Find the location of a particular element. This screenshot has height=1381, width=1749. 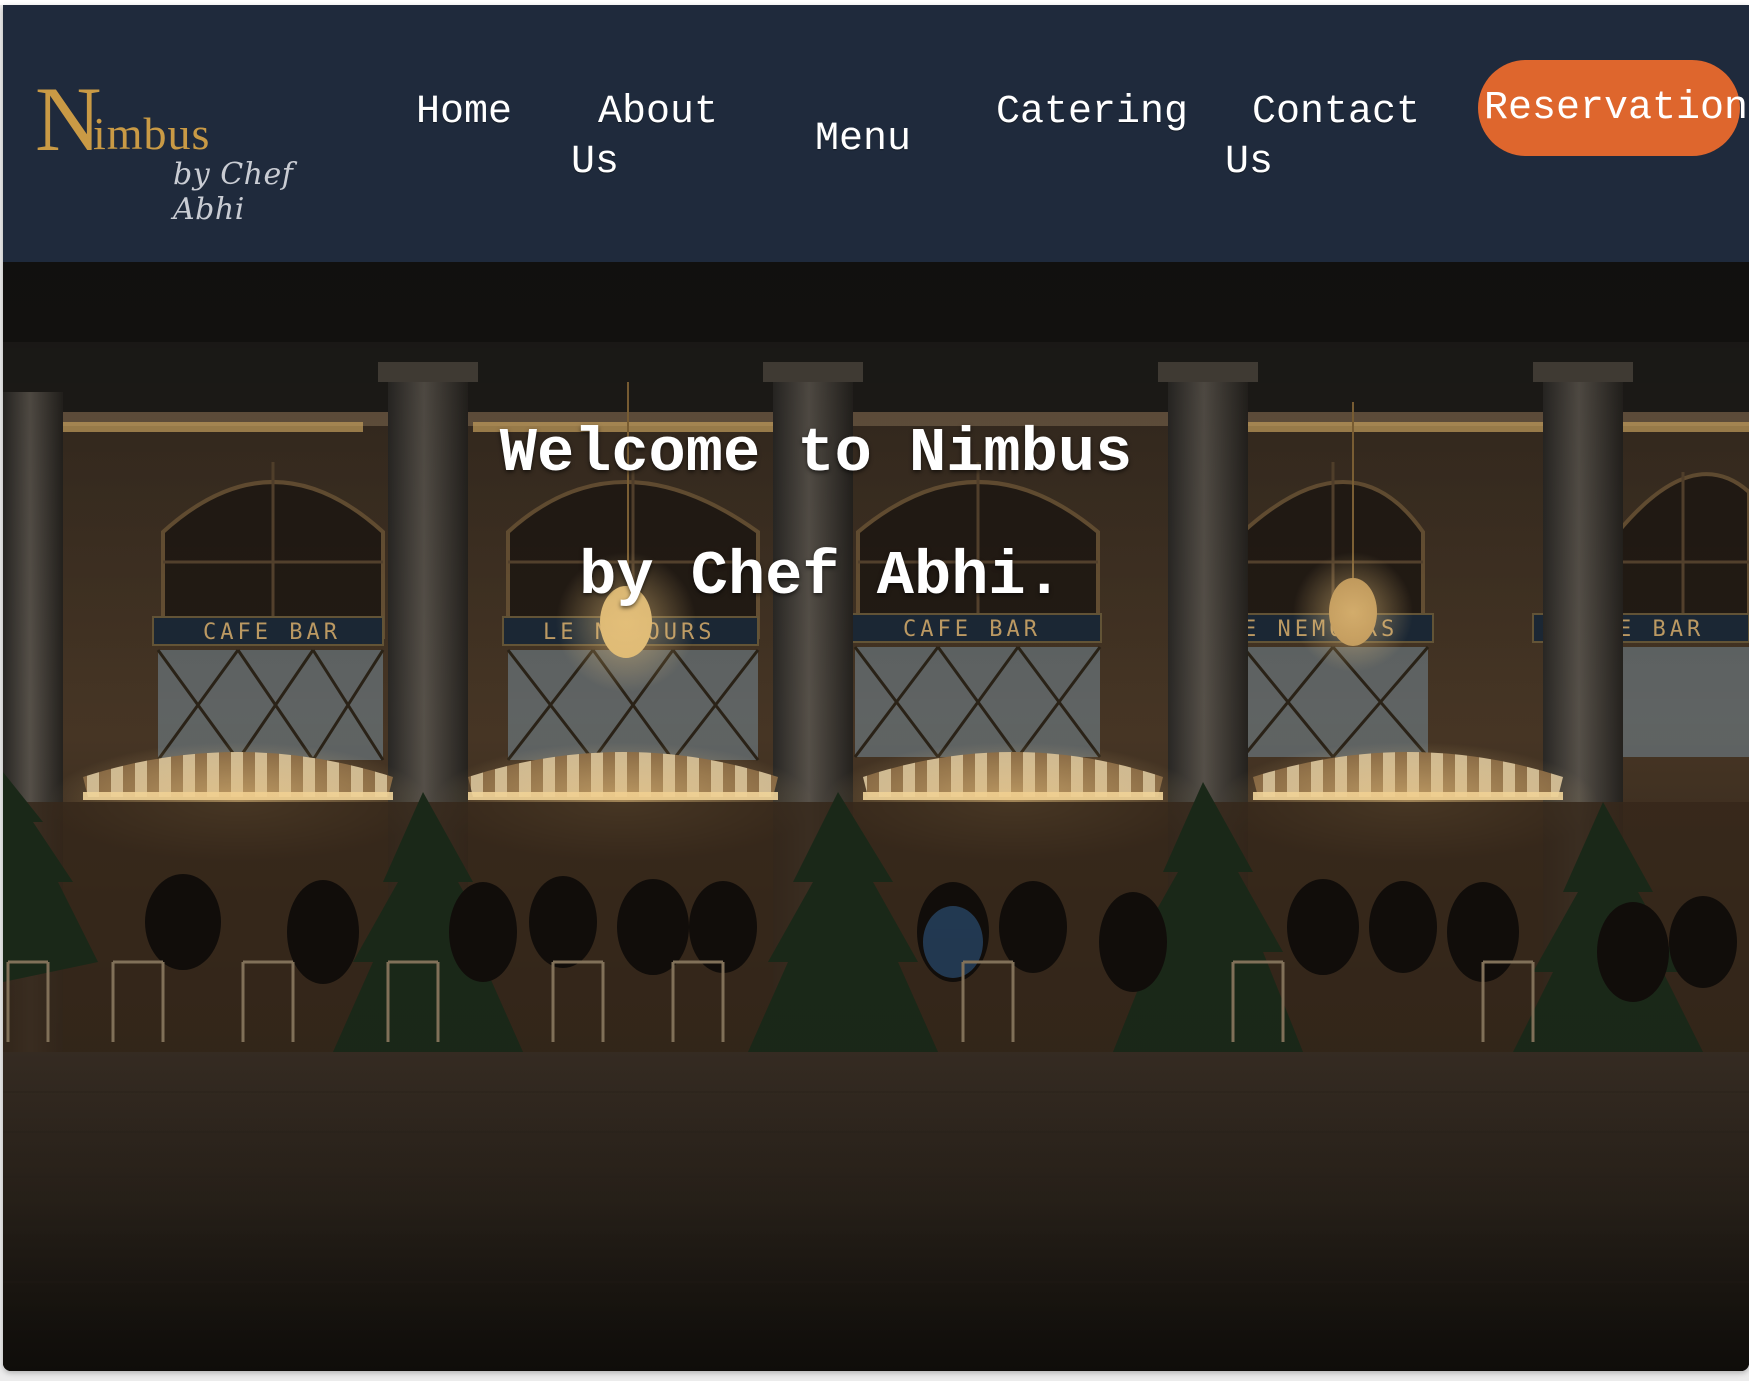

logo-initial: N is located at coordinates (68, 119).